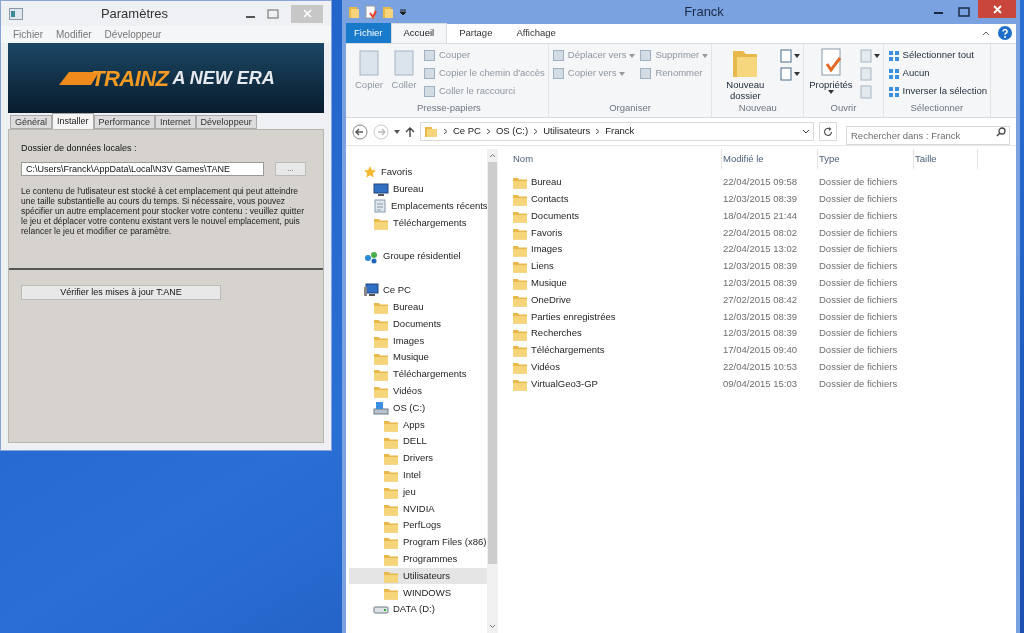  I want to click on file-name: Parties enregistrées, so click(617, 316).